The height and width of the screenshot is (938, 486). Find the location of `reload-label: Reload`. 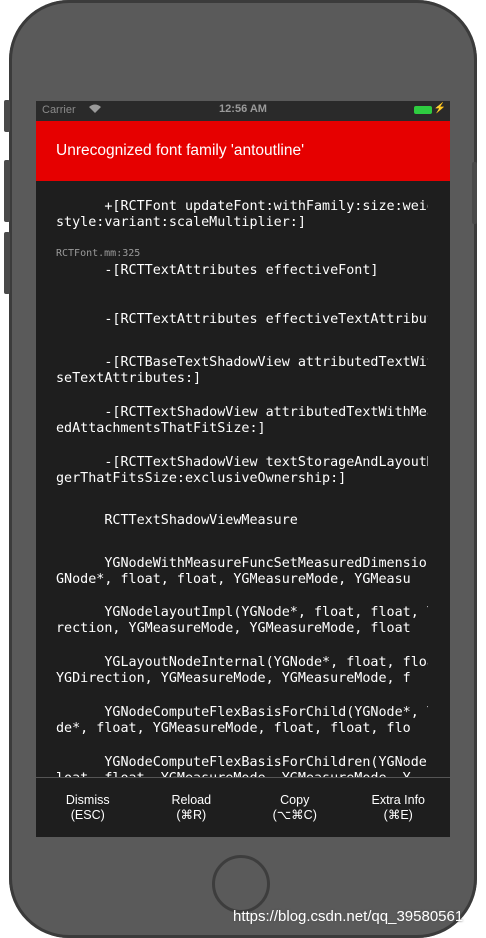

reload-label: Reload is located at coordinates (191, 800).